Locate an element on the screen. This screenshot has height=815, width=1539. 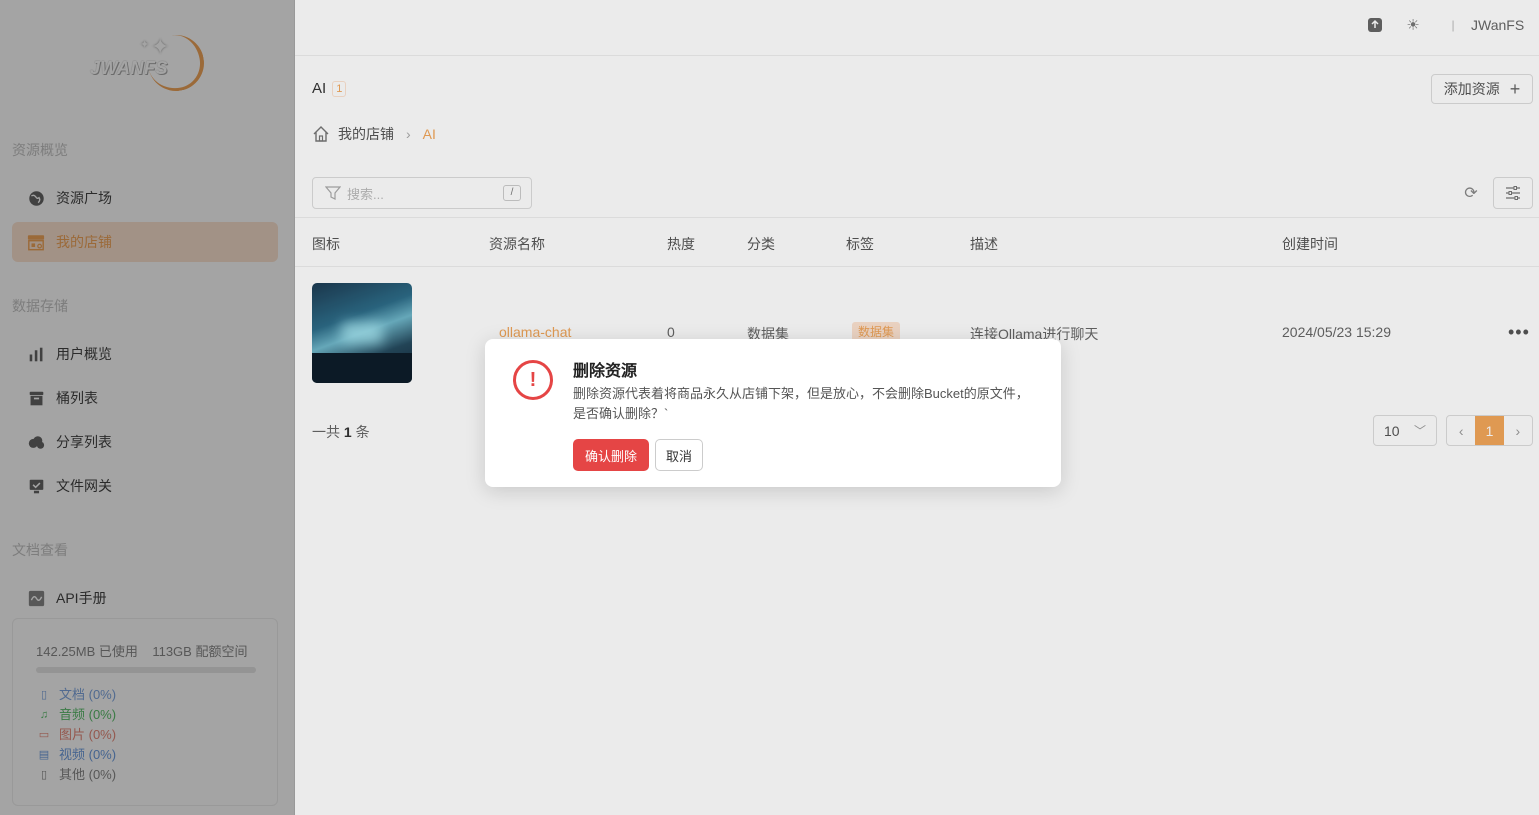
confirm-delete-button: 确认删除 is located at coordinates (611, 455).